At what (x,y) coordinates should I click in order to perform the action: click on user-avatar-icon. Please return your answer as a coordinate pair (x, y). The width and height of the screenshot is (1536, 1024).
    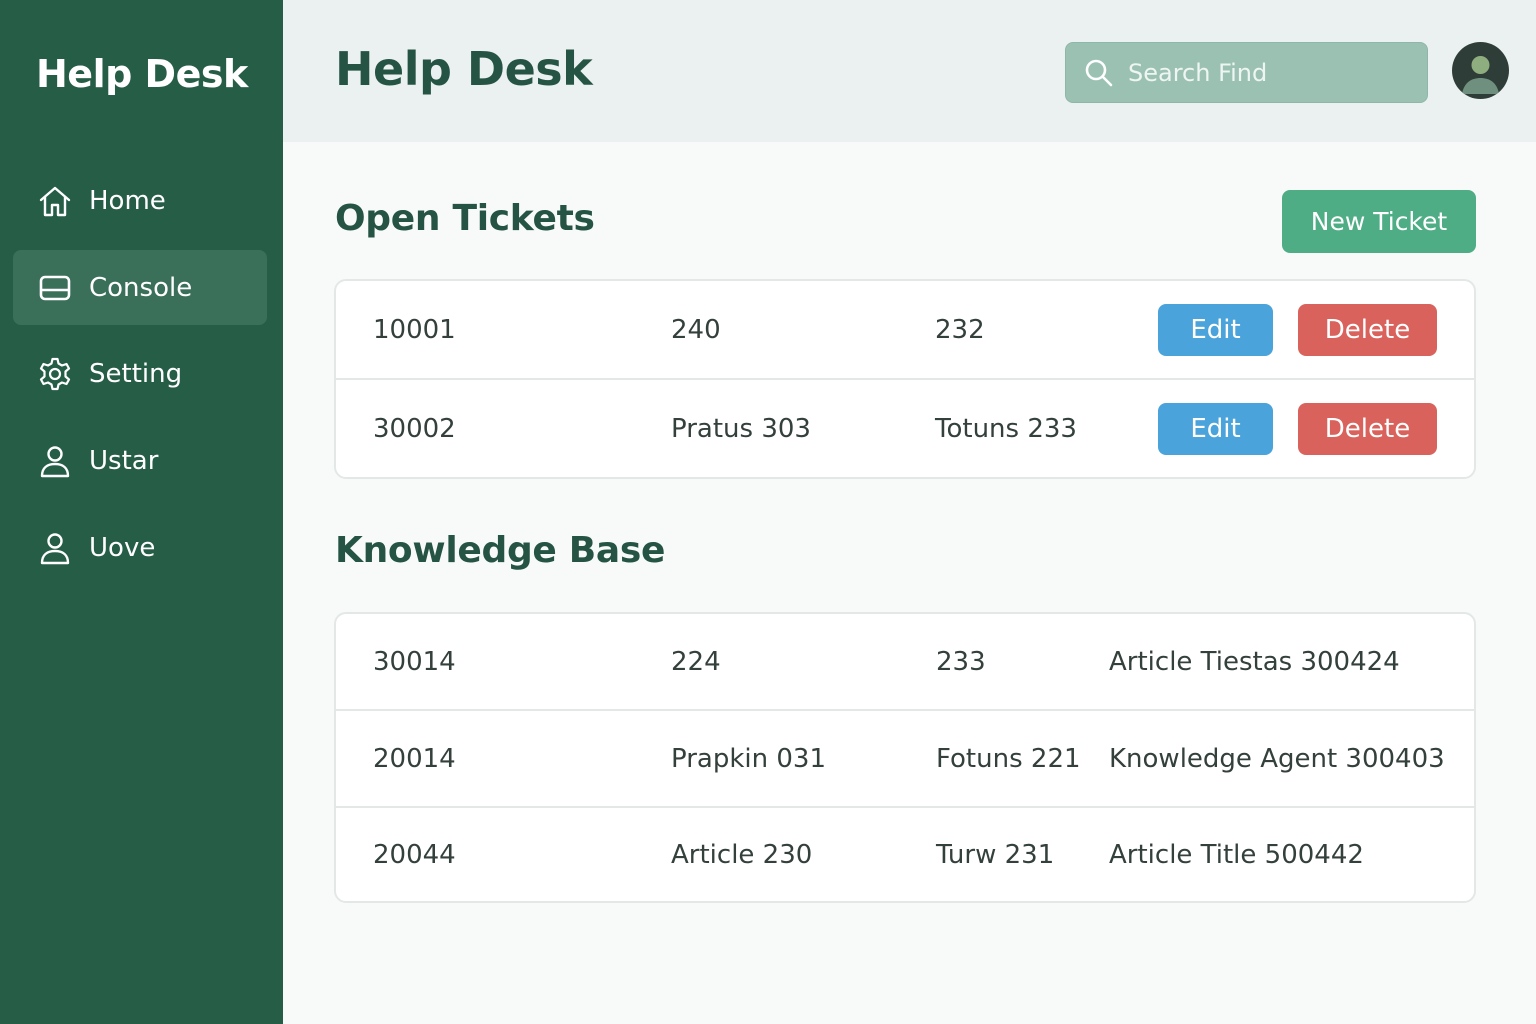
    Looking at the image, I should click on (1480, 75).